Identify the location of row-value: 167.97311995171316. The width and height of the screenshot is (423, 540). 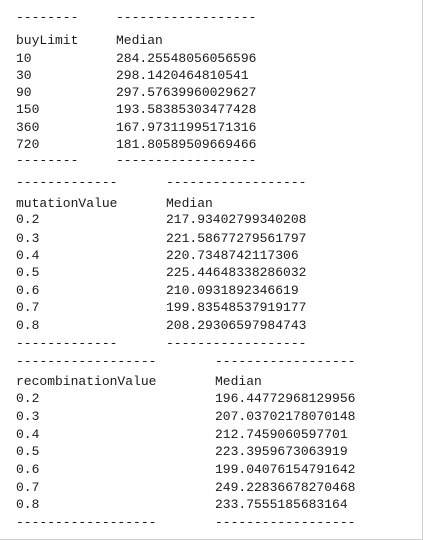
(186, 127).